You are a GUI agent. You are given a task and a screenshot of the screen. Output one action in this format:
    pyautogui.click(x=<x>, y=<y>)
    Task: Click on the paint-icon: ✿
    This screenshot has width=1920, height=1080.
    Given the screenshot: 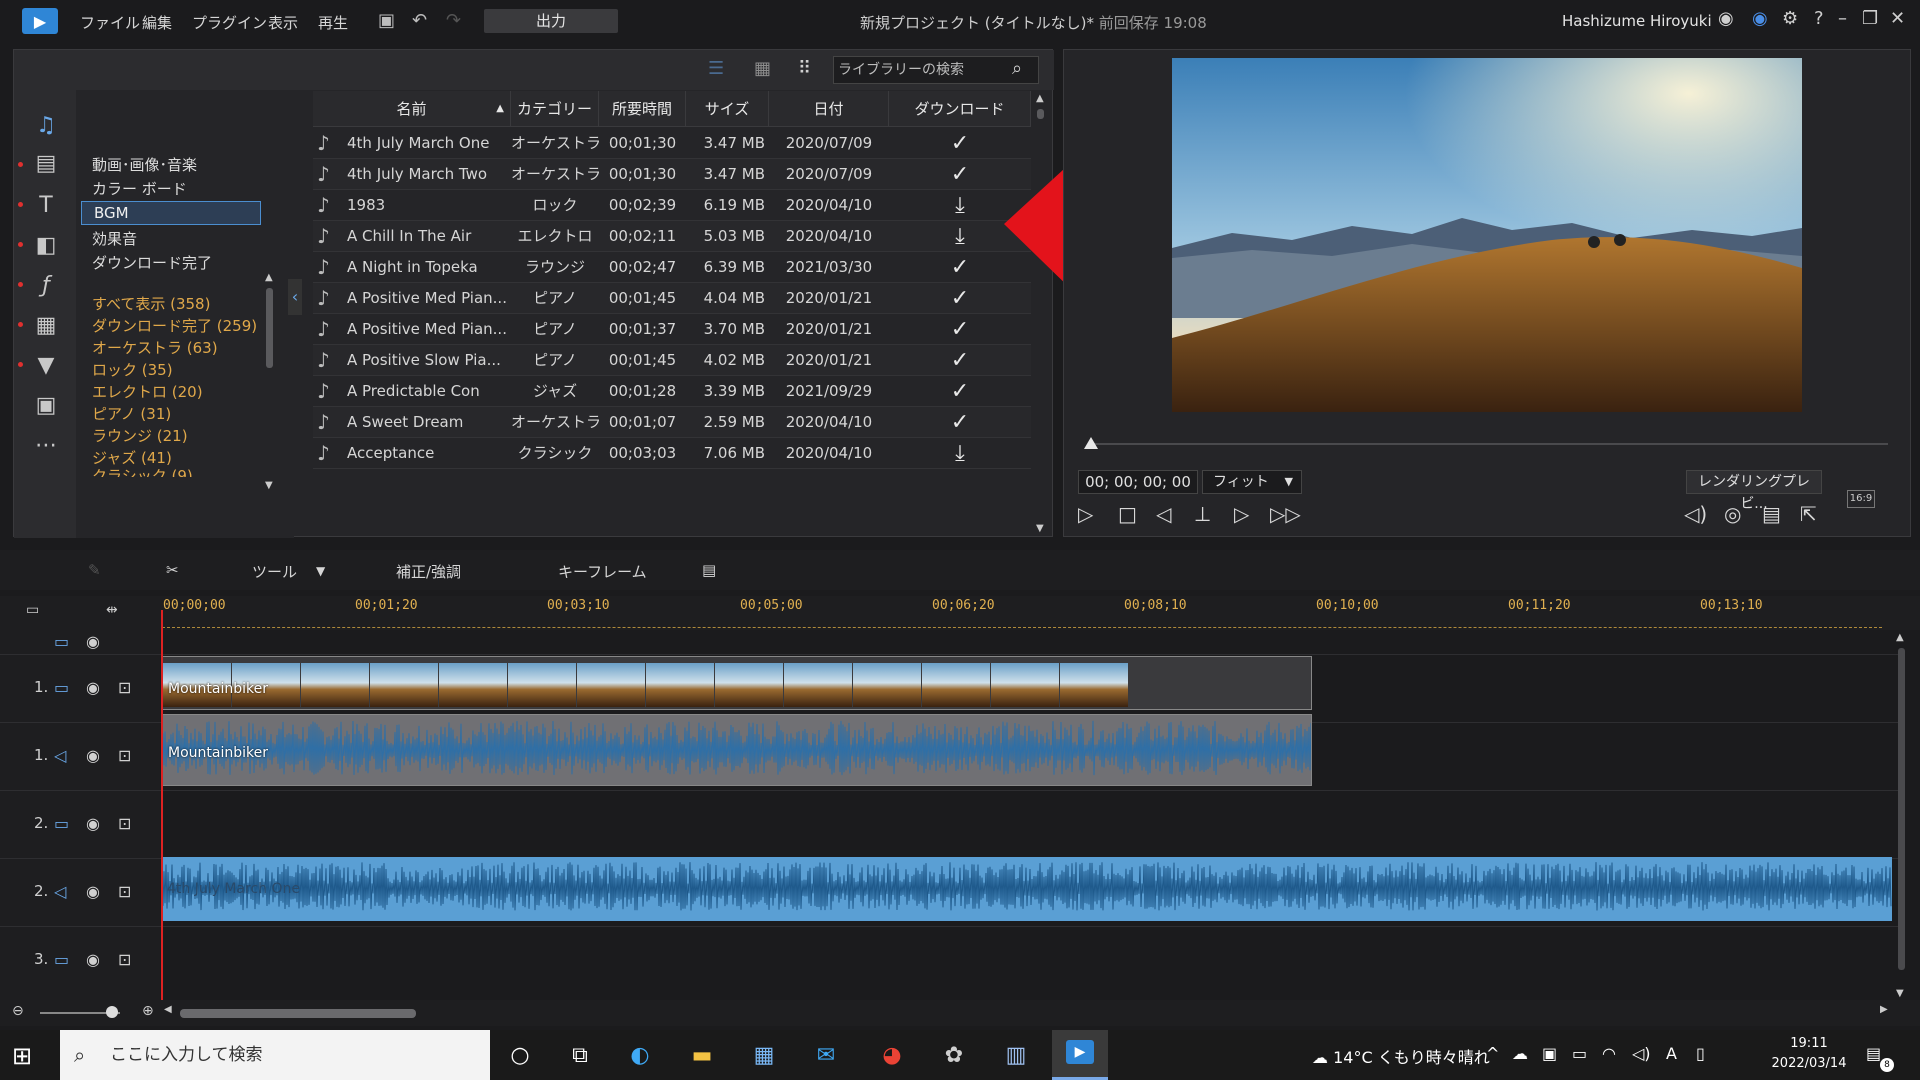 What is the action you would take?
    pyautogui.click(x=954, y=1056)
    